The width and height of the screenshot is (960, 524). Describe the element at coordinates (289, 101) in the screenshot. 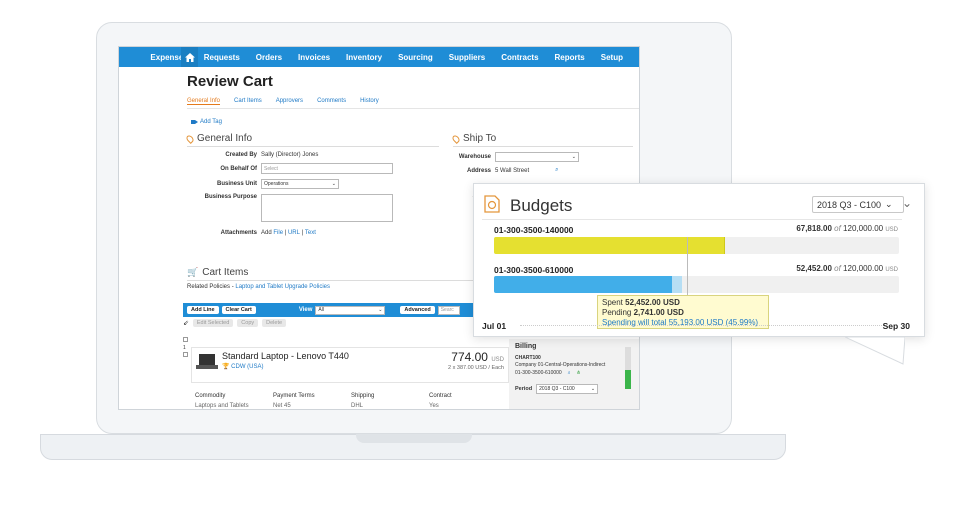

I see `tab-approvers: Approvers` at that location.